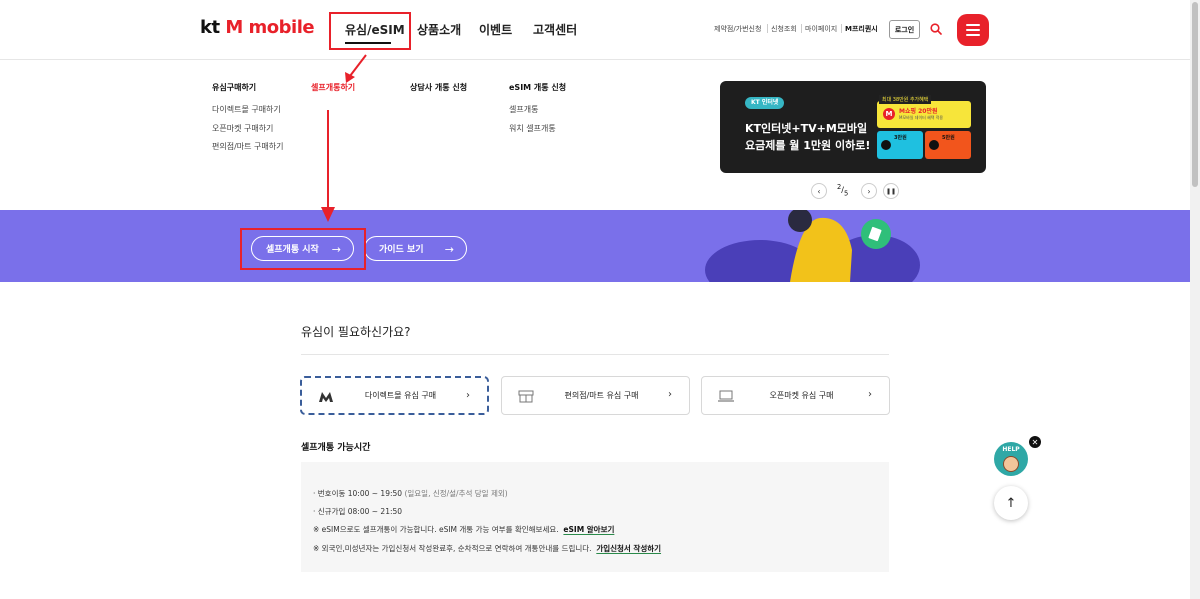 The width and height of the screenshot is (1200, 599). Describe the element at coordinates (869, 191) in the screenshot. I see `pager-next-button: ›` at that location.